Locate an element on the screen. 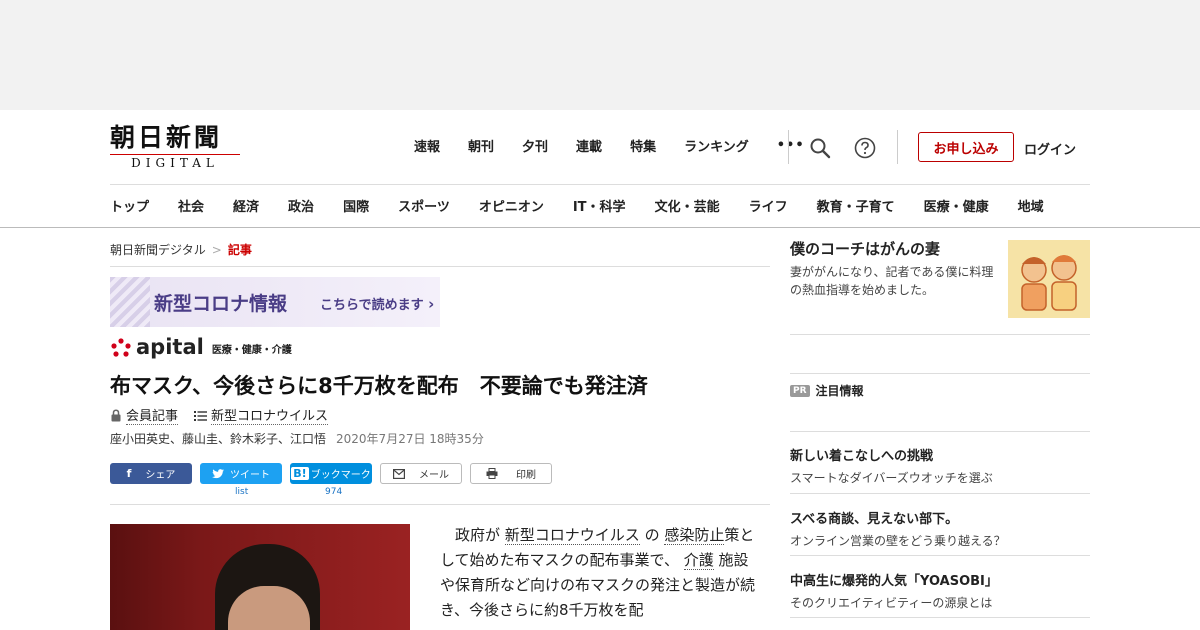 The image size is (1200, 630). apital-logo: apital is located at coordinates (170, 347).